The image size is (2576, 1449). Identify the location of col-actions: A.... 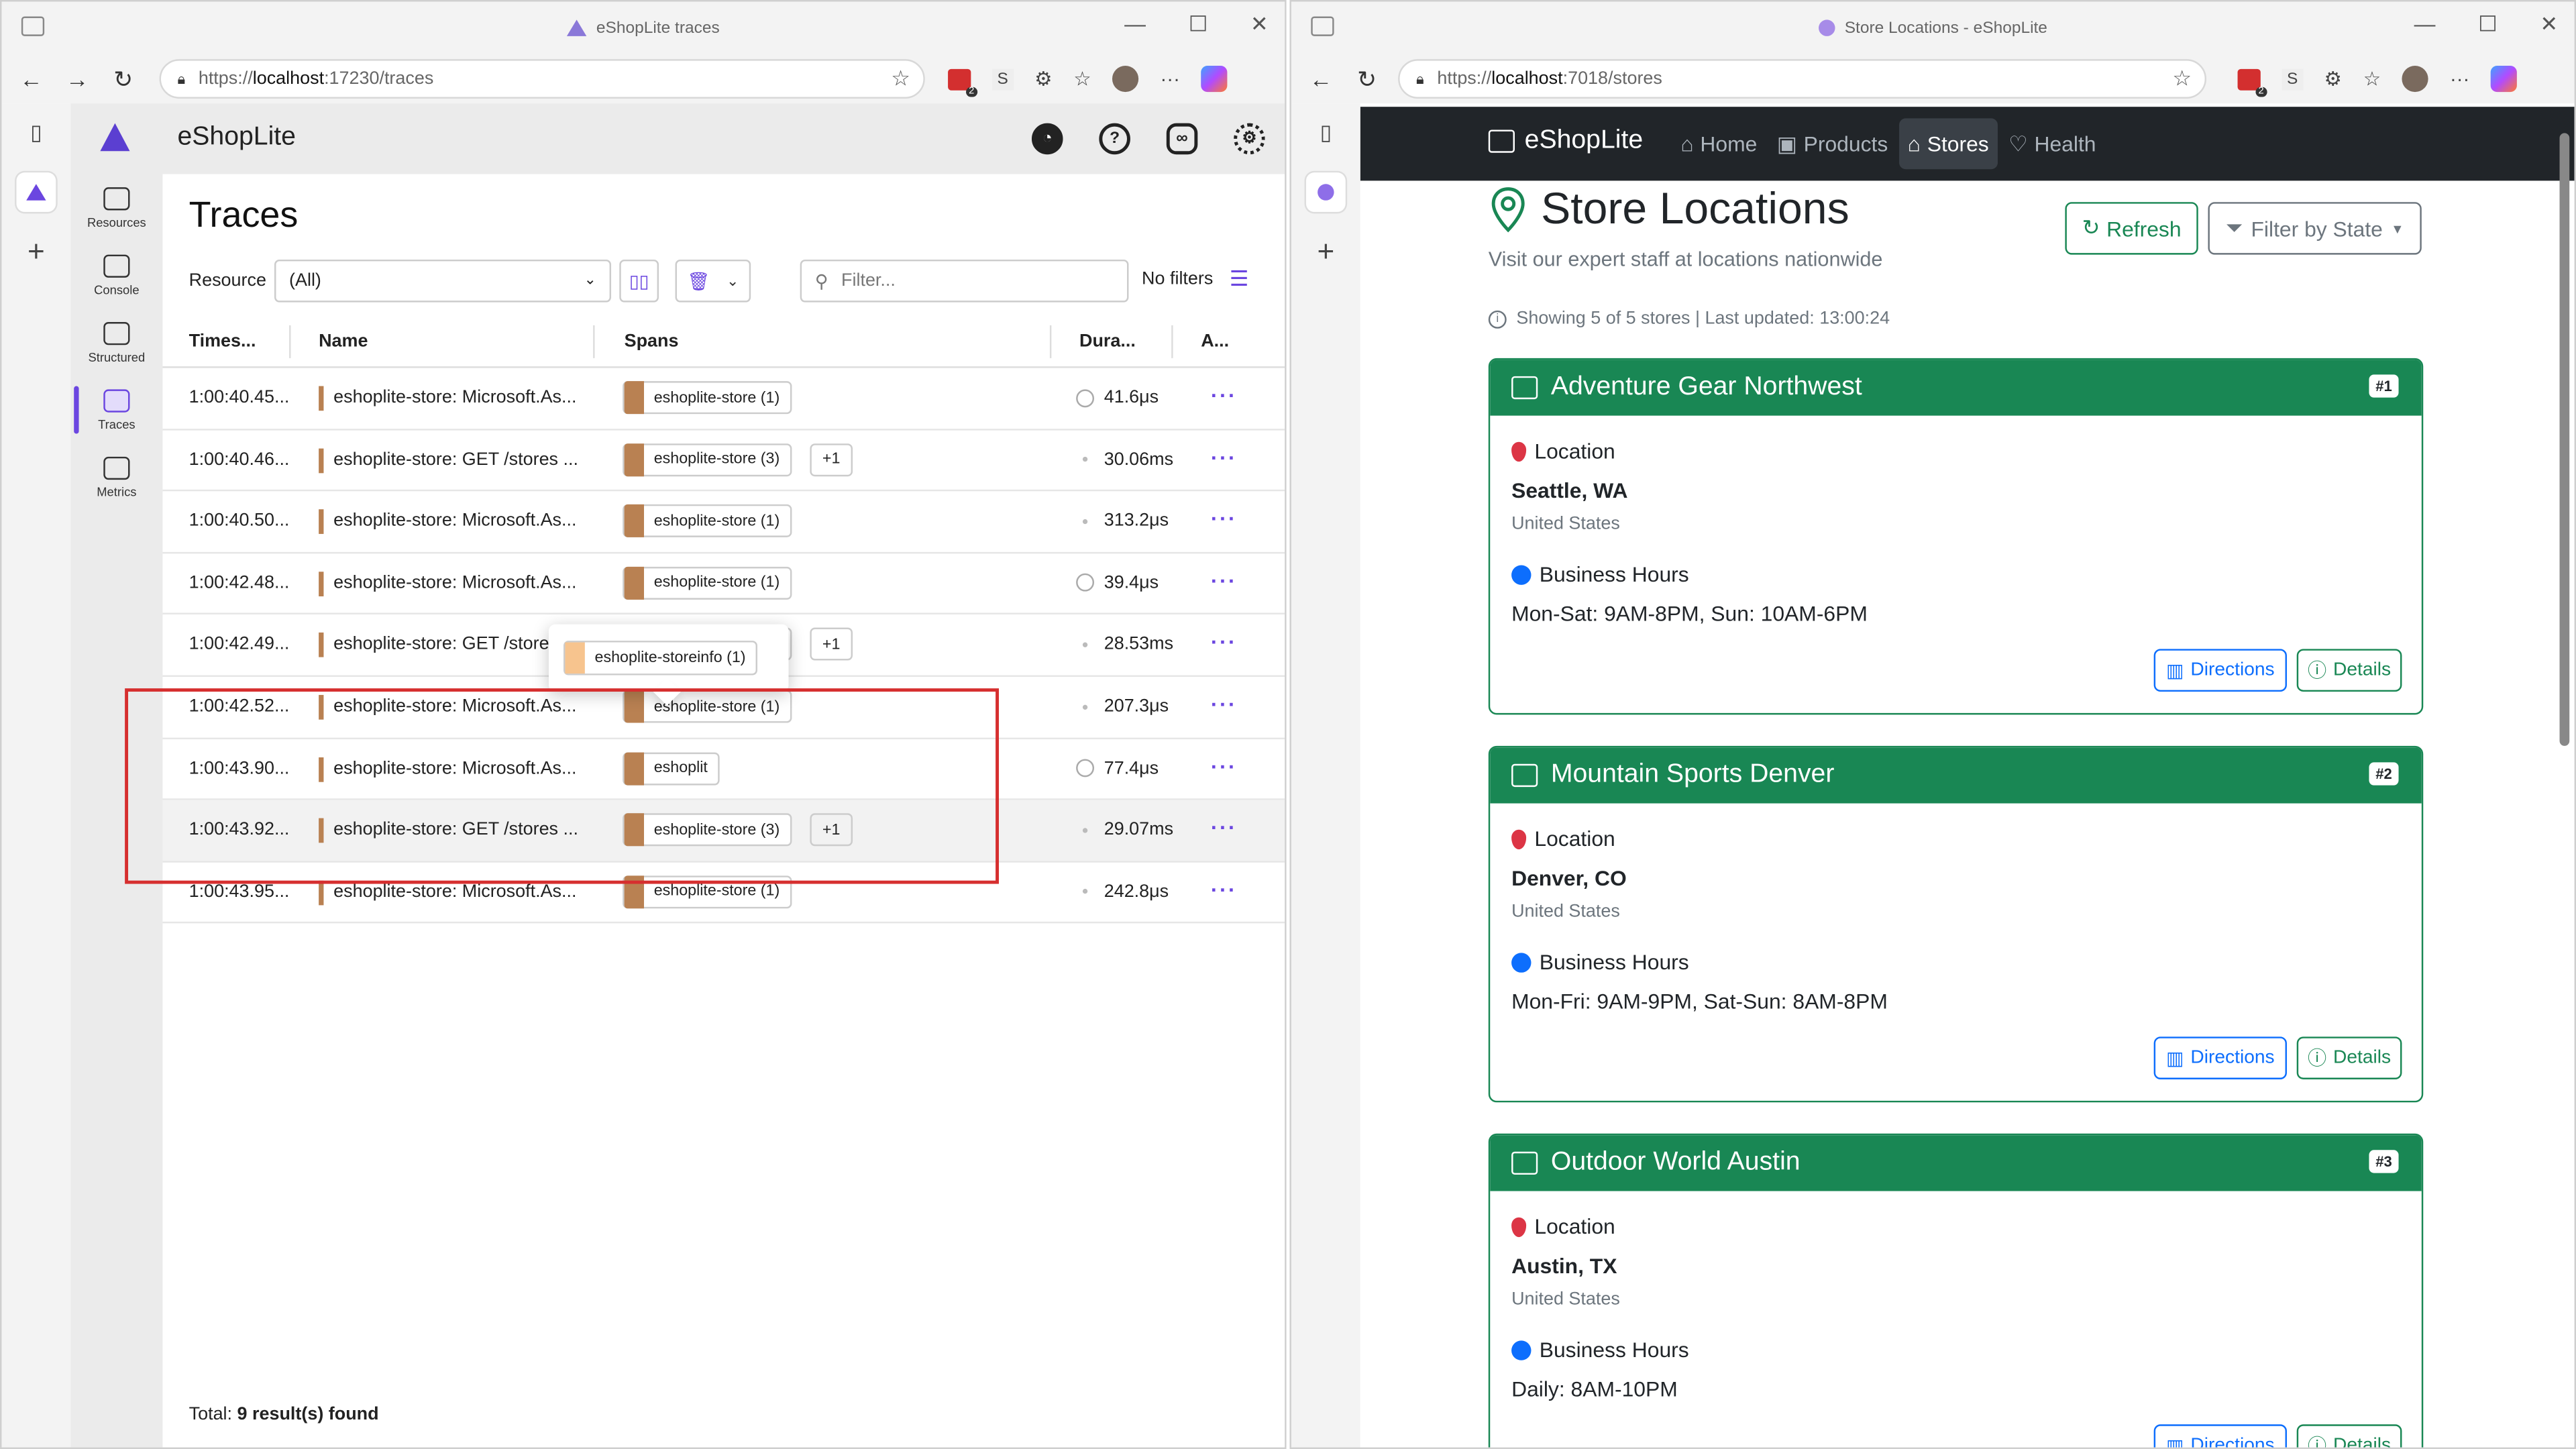
(1215, 342).